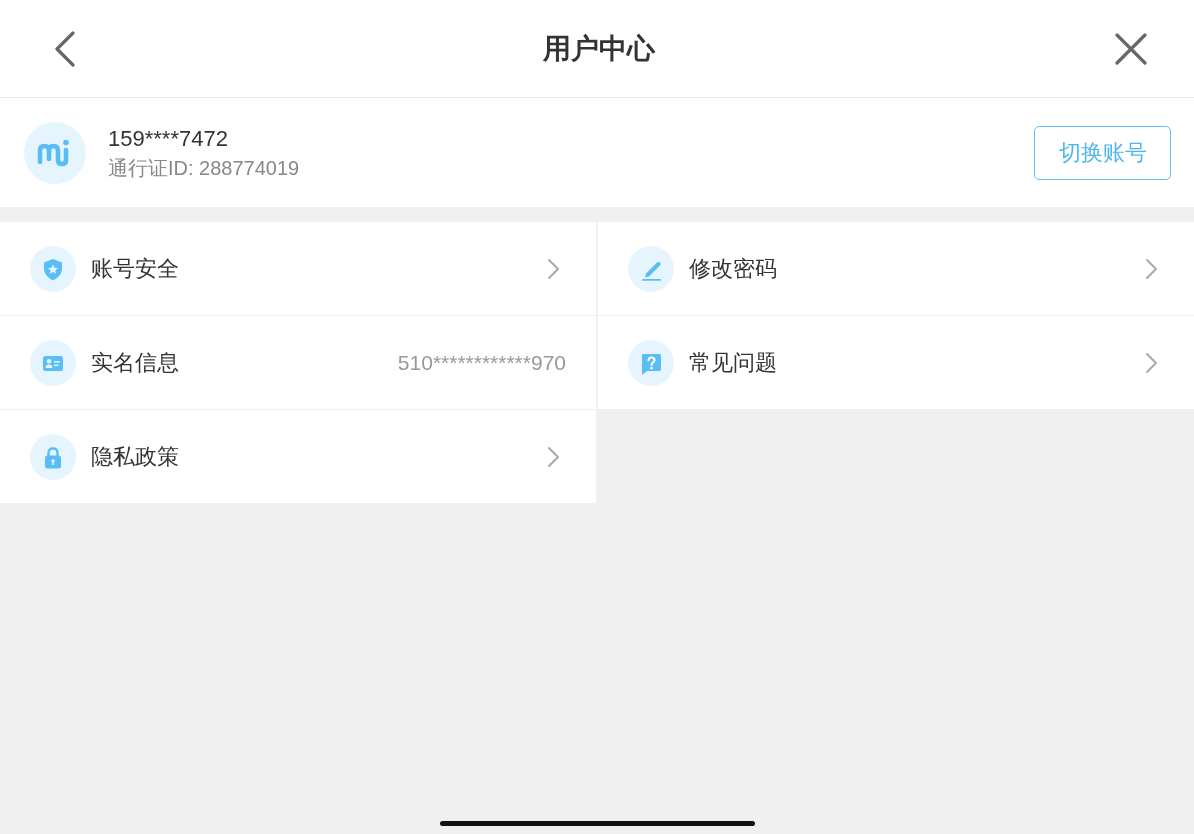 This screenshot has height=834, width=1194. What do you see at coordinates (651, 362) in the screenshot?
I see `question-bubble-icon` at bounding box center [651, 362].